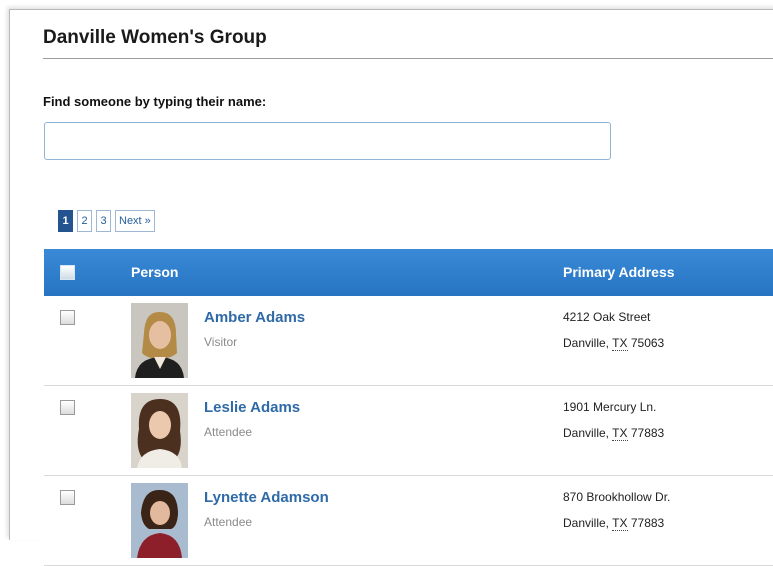 Image resolution: width=773 pixels, height=566 pixels. Describe the element at coordinates (155, 37) in the screenshot. I see `page-title: Danville Women's Group` at that location.